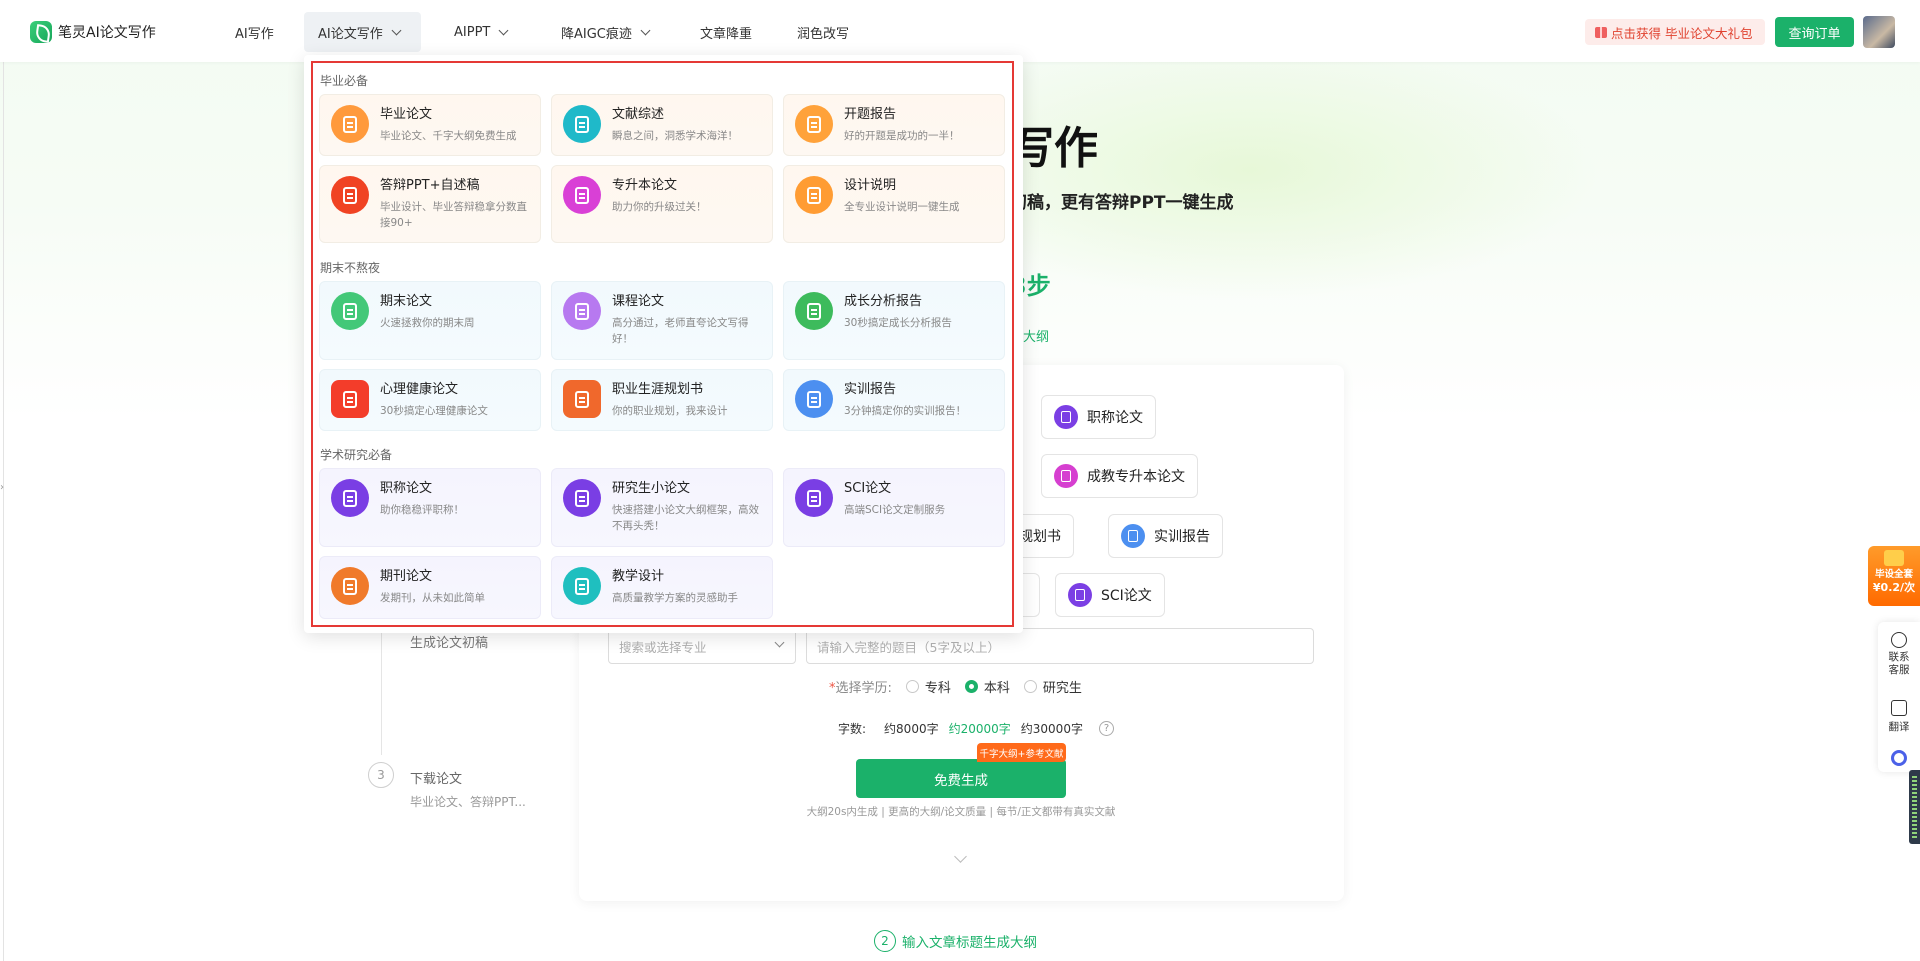 The width and height of the screenshot is (1920, 961). What do you see at coordinates (1899, 708) in the screenshot?
I see `translate-icon` at bounding box center [1899, 708].